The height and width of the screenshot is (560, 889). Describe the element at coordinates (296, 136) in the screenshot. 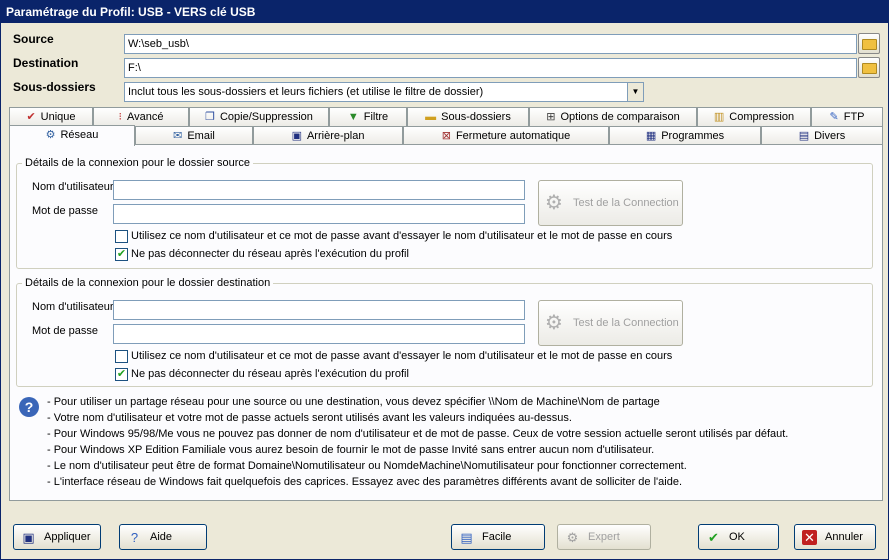

I see `background-icon: ▣` at that location.